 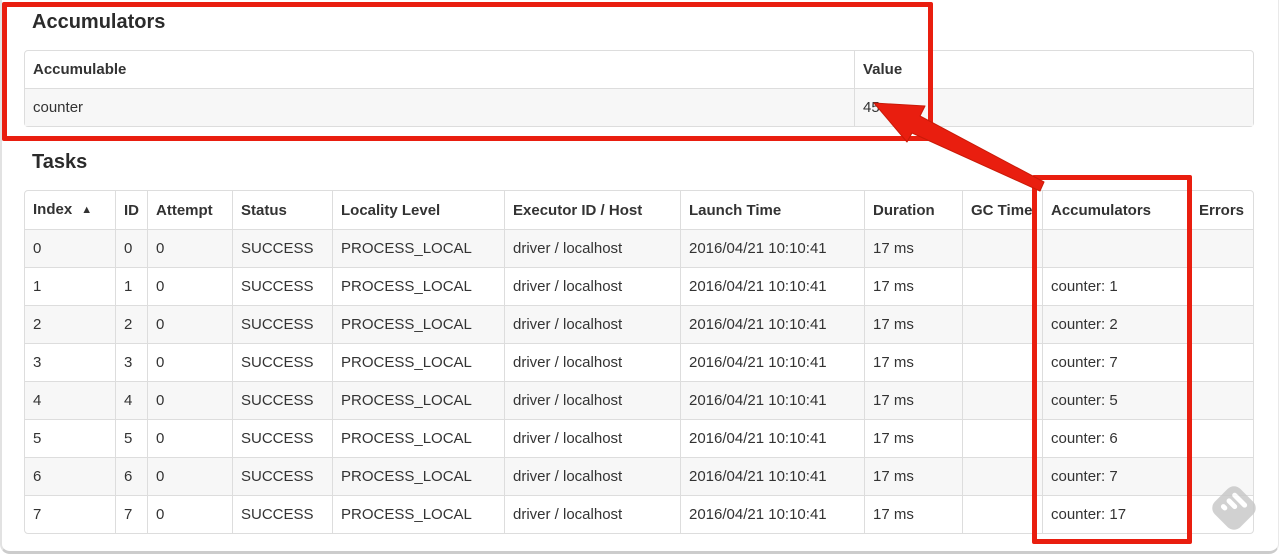 I want to click on accumulator-row: counter 45, so click(x=639, y=107).